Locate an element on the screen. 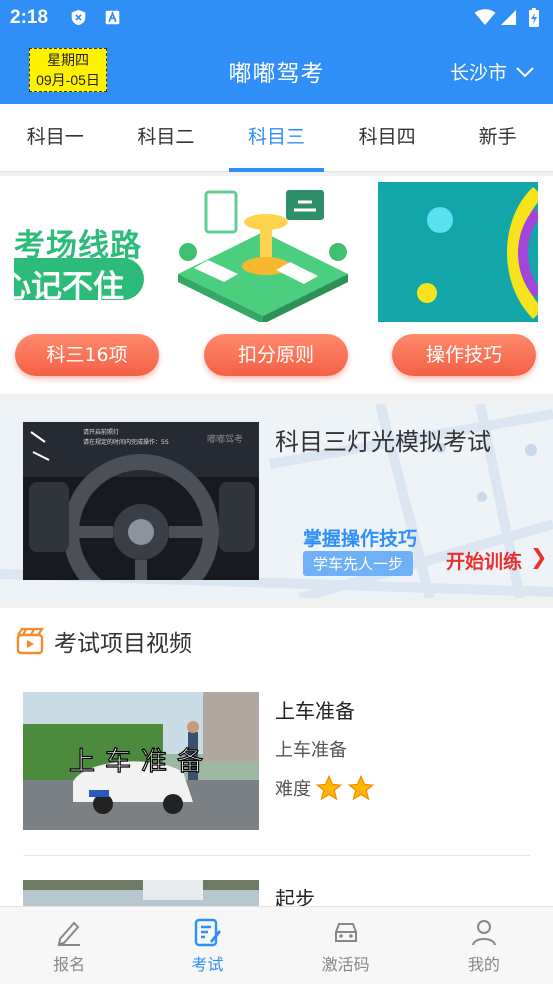  light-sim-title: 科目三灯光模拟考试 is located at coordinates (383, 442).